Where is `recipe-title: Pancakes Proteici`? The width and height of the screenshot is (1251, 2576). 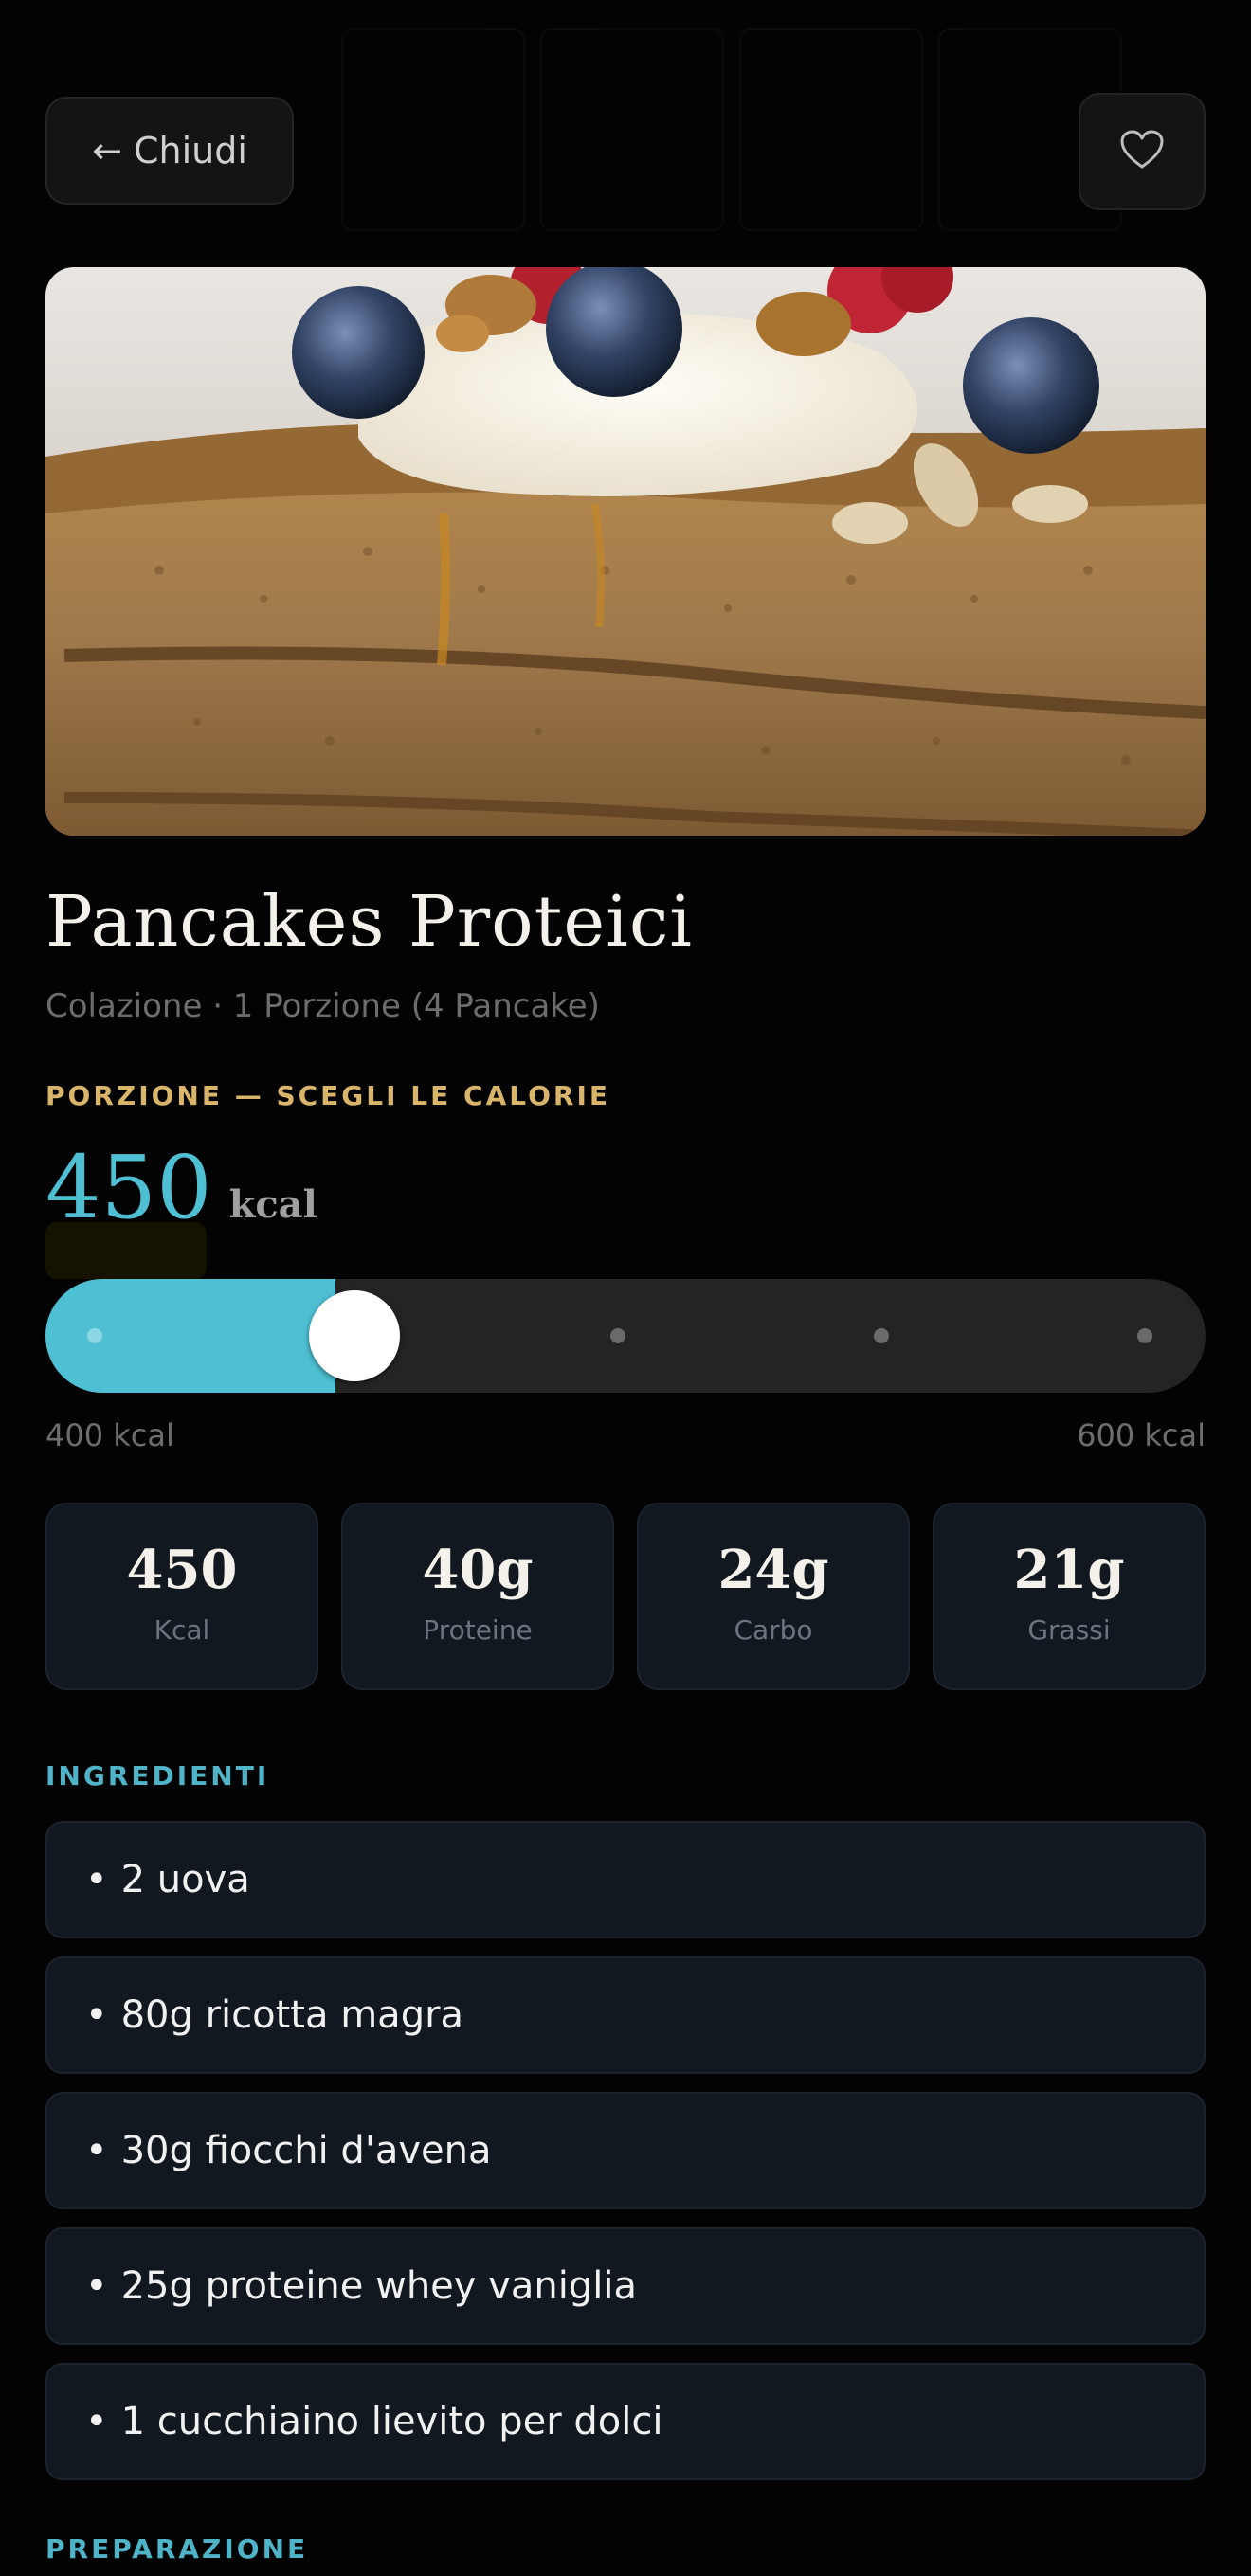
recipe-title: Pancakes Proteici is located at coordinates (369, 922).